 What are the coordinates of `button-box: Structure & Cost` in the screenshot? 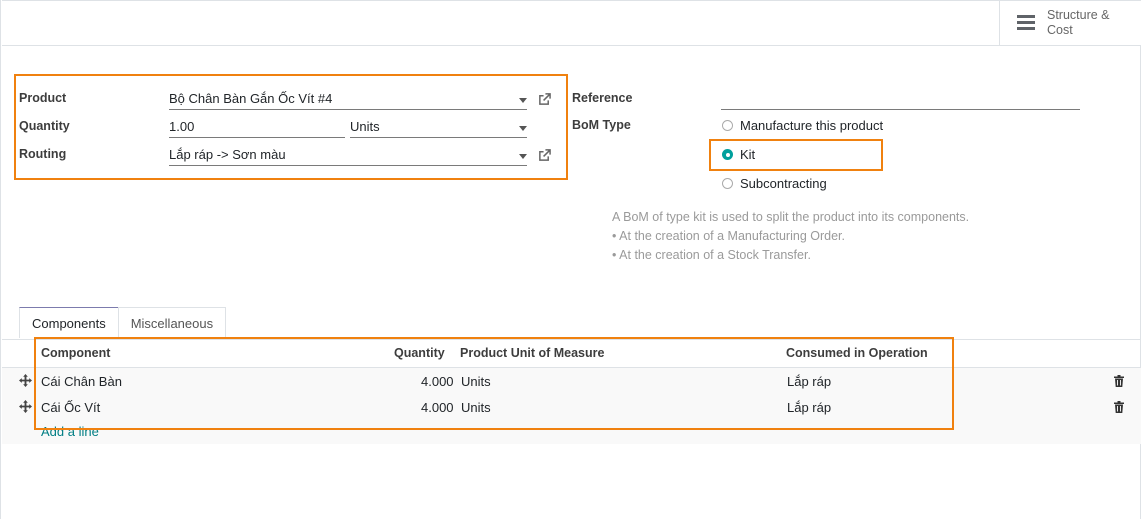 It's located at (571, 23).